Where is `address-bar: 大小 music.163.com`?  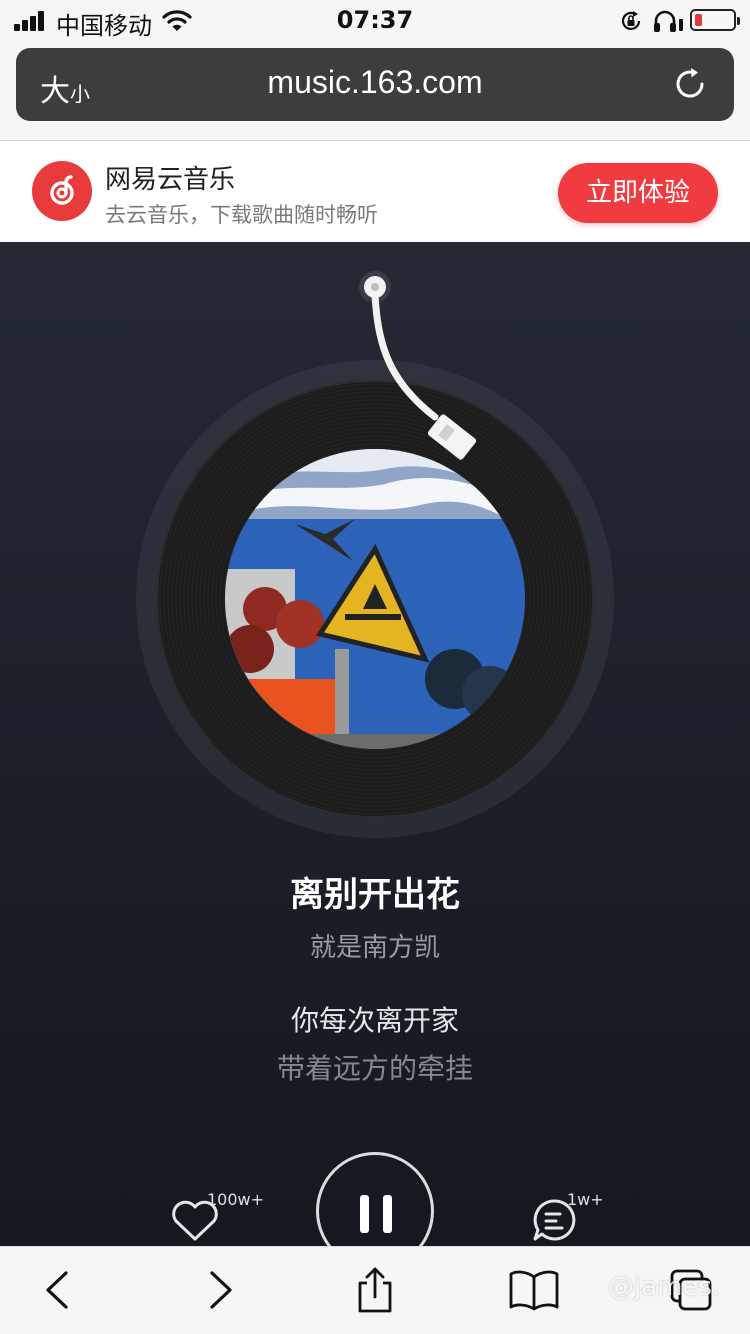 address-bar: 大小 music.163.com is located at coordinates (375, 84).